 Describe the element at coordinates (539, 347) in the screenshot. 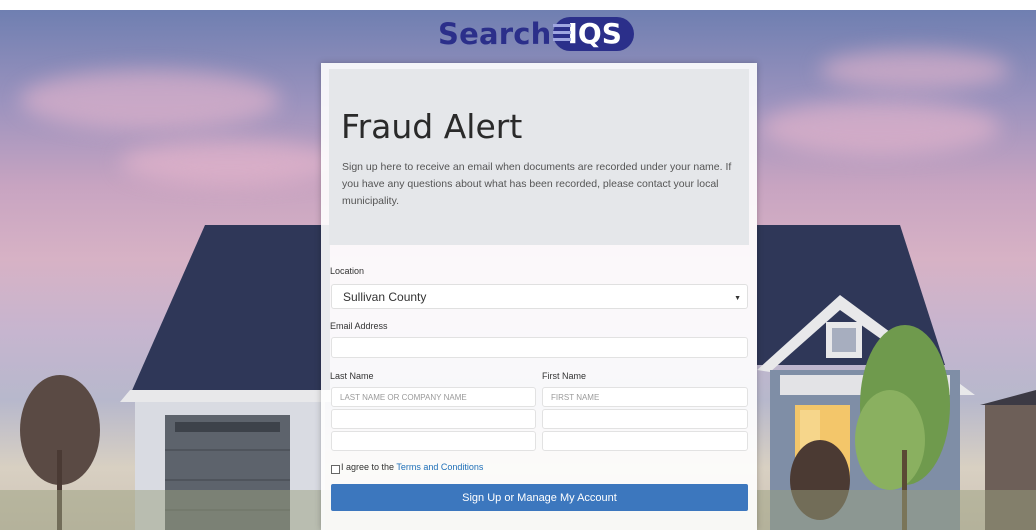

I see `email-field` at that location.